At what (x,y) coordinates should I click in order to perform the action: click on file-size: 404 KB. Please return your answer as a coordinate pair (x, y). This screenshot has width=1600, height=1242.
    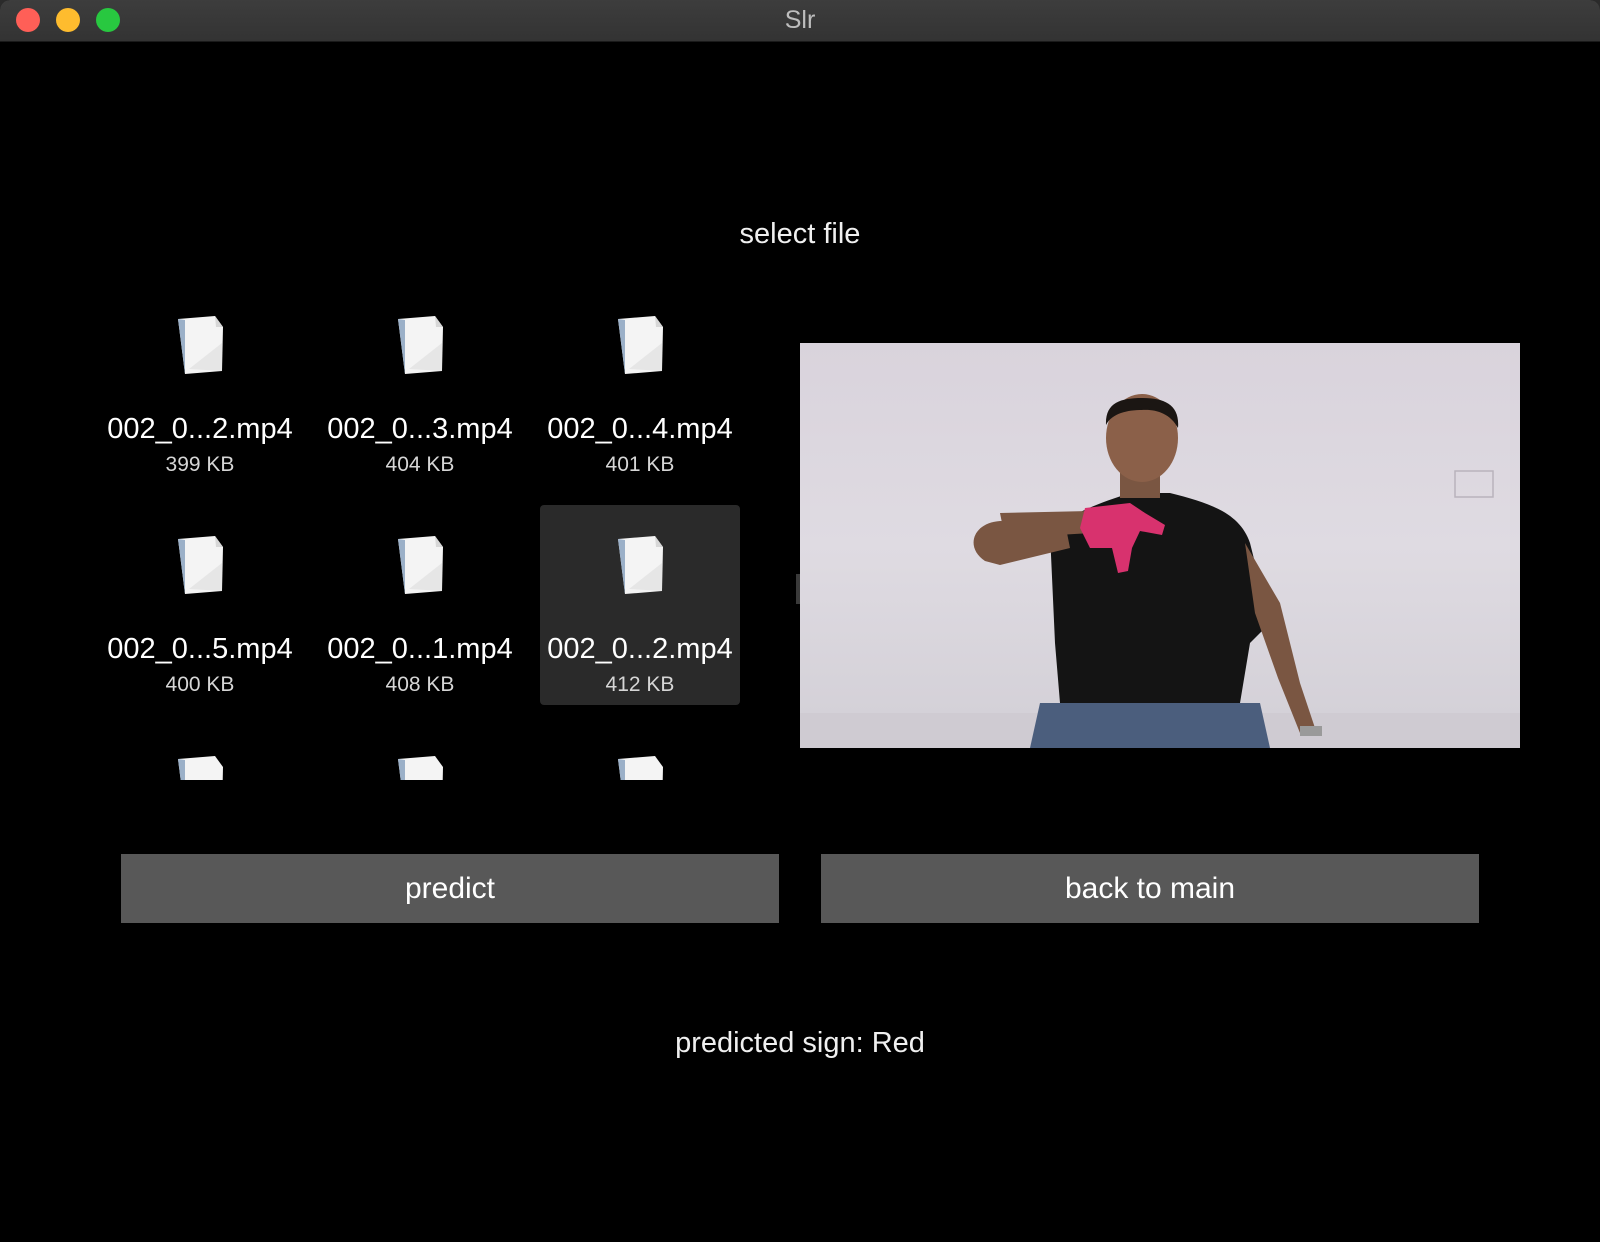
    Looking at the image, I should click on (420, 464).